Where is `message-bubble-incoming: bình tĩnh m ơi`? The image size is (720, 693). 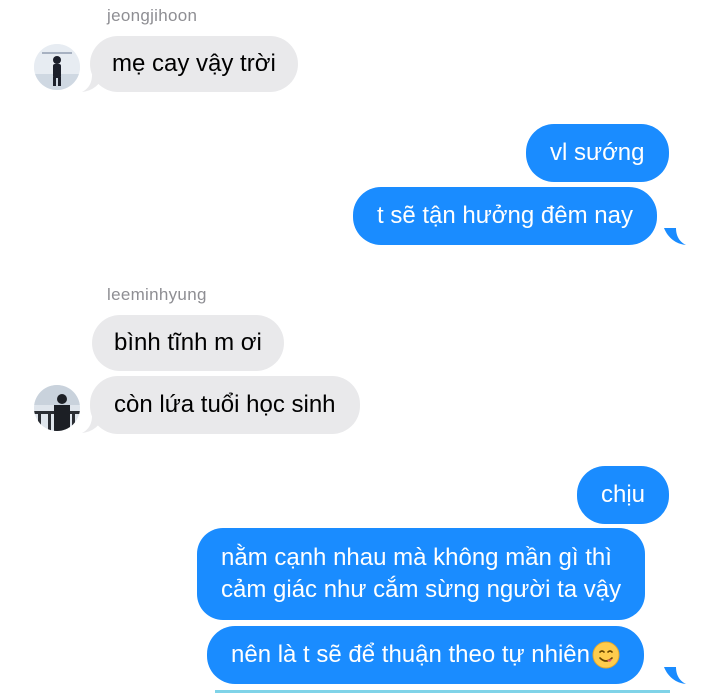 message-bubble-incoming: bình tĩnh m ơi is located at coordinates (188, 343).